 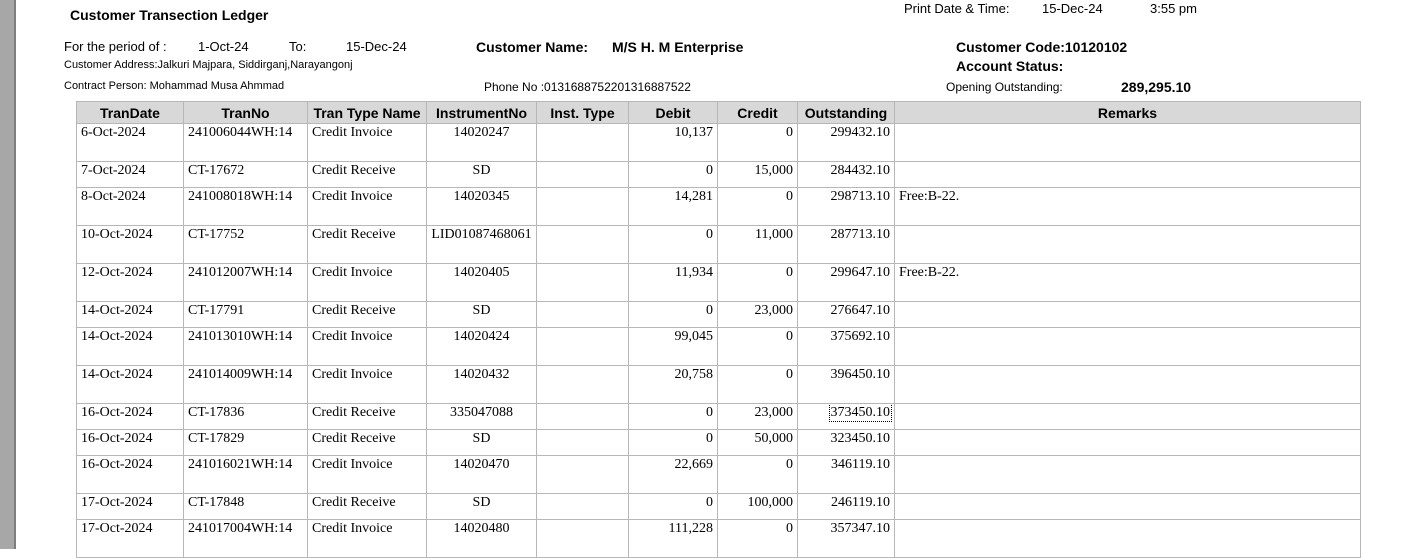 What do you see at coordinates (846, 442) in the screenshot?
I see `cell-outstanding: 323450.10` at bounding box center [846, 442].